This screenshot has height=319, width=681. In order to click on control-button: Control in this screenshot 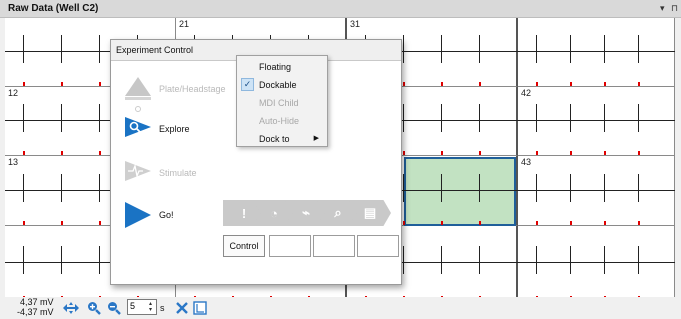, I will do `click(244, 246)`.